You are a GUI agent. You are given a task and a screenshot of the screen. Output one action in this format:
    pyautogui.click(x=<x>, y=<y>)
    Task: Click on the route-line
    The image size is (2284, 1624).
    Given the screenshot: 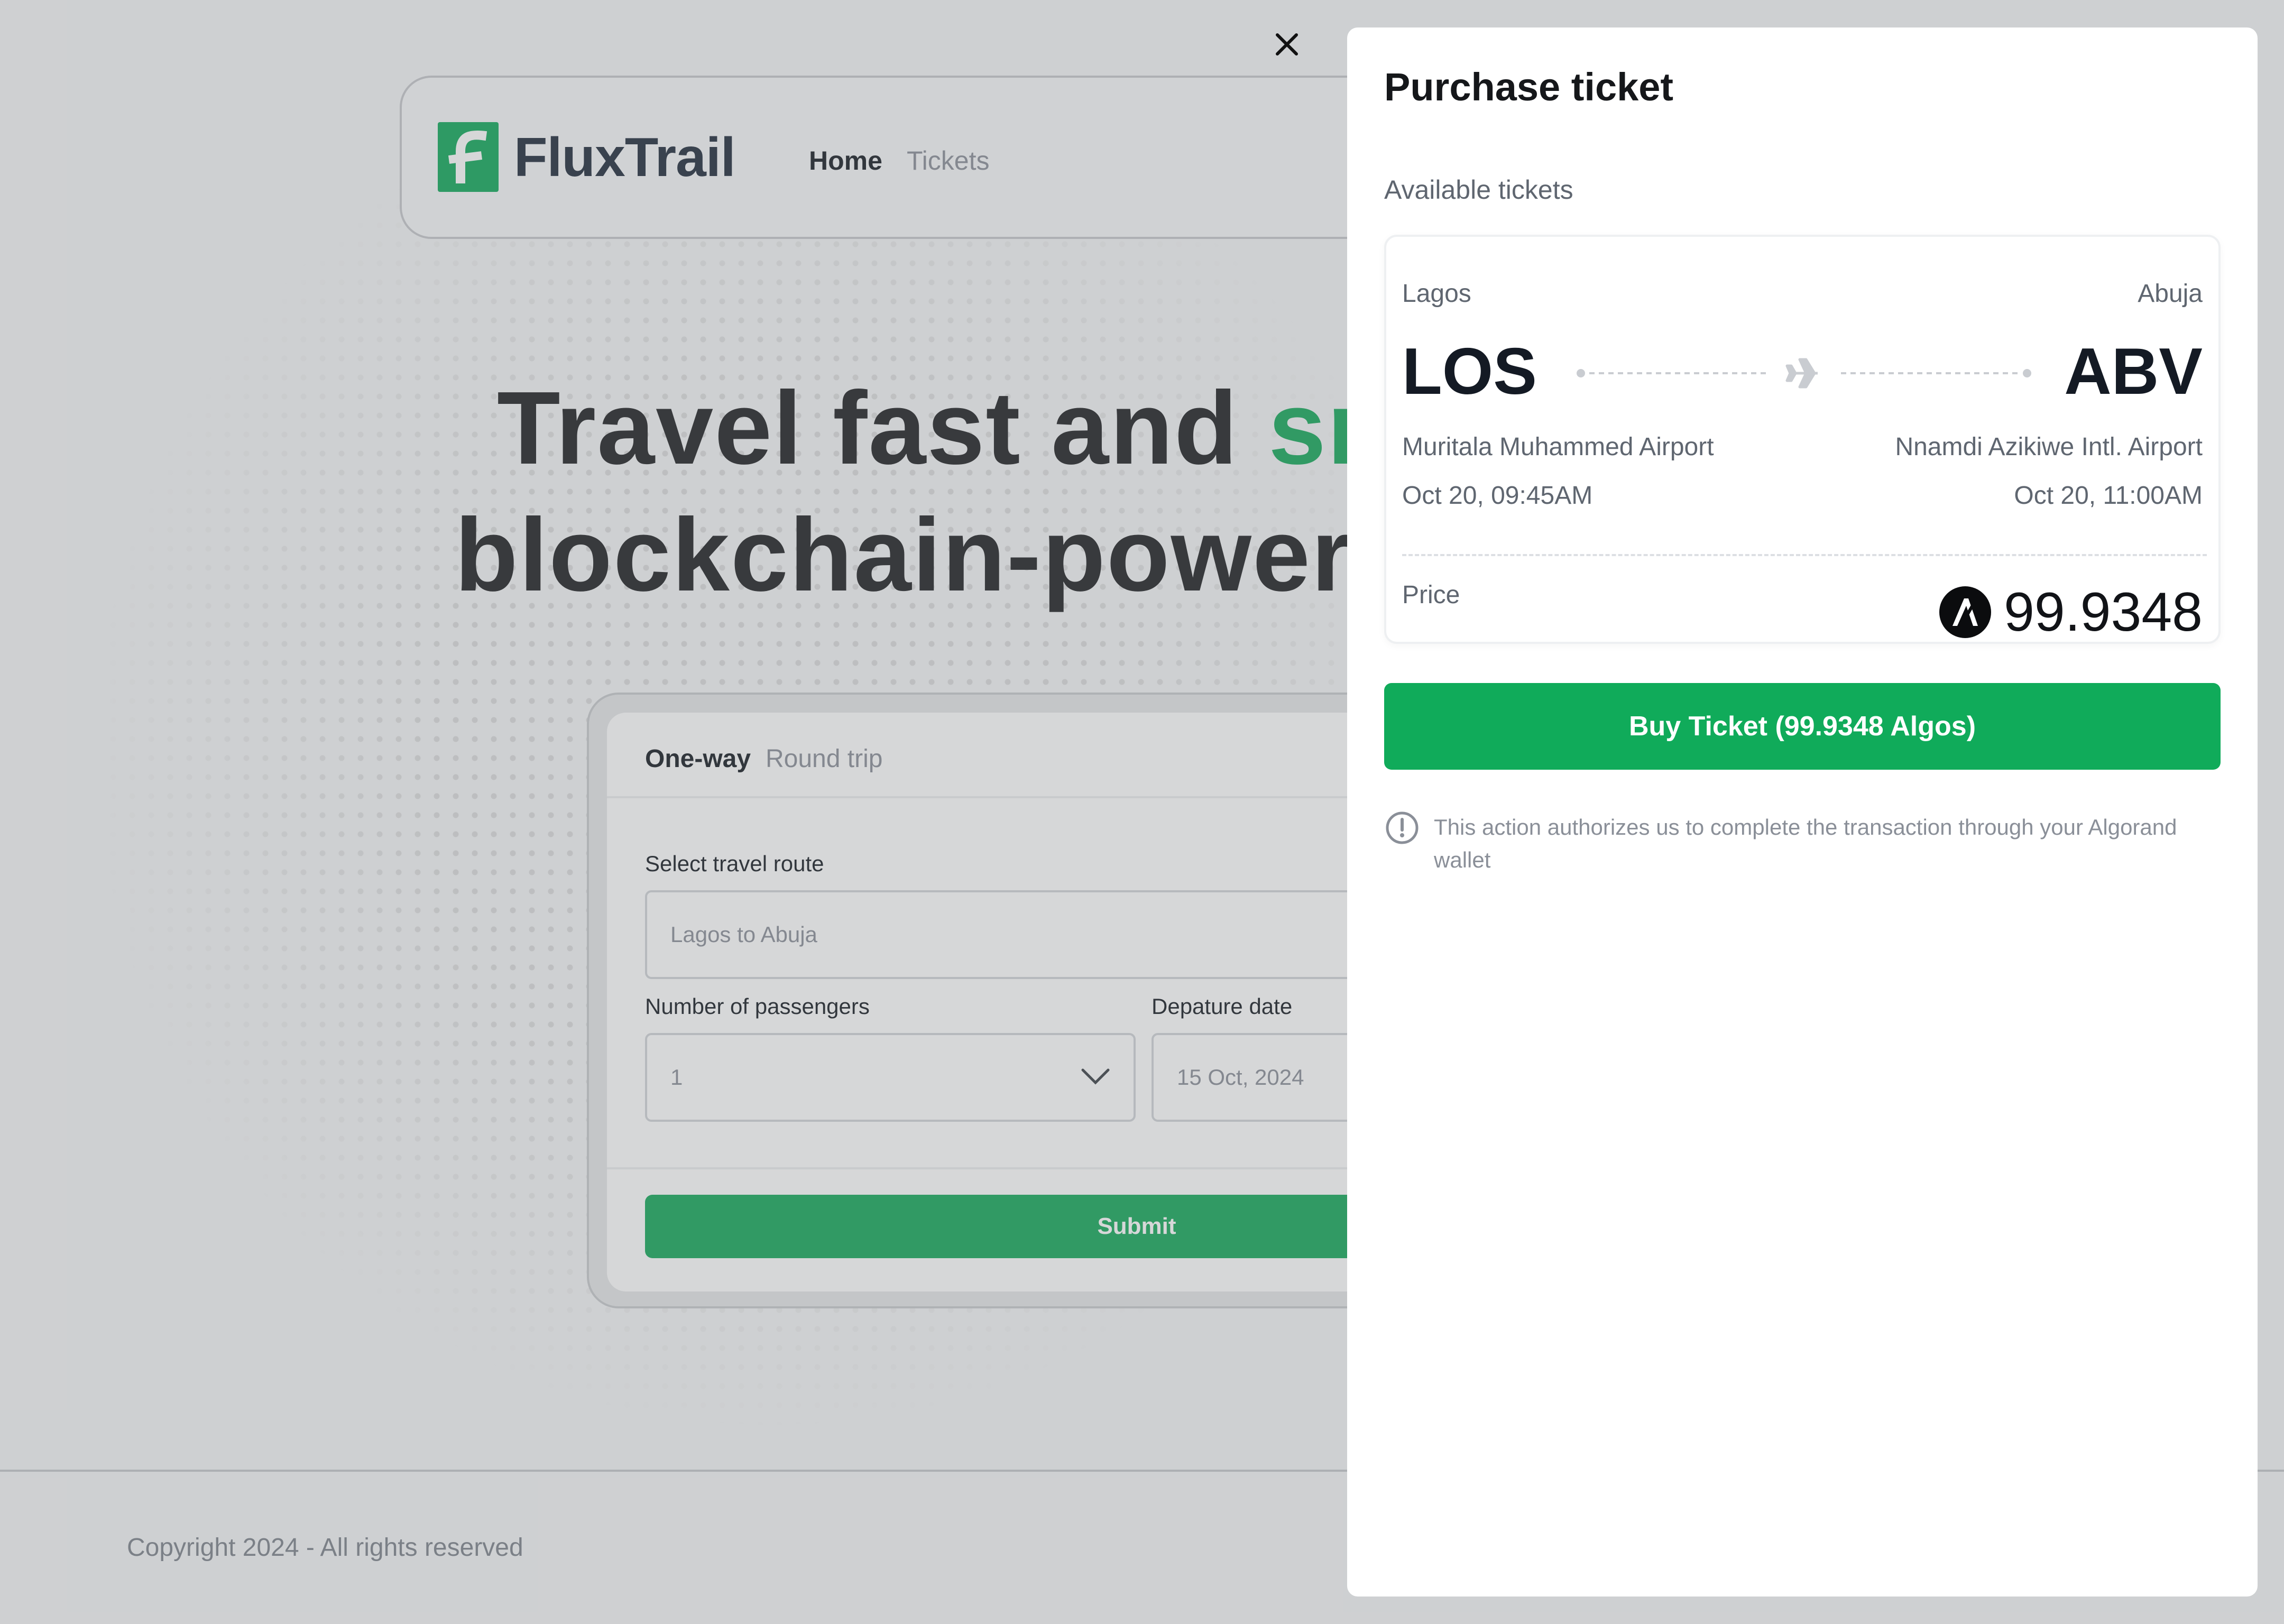 What is the action you would take?
    pyautogui.click(x=1804, y=373)
    